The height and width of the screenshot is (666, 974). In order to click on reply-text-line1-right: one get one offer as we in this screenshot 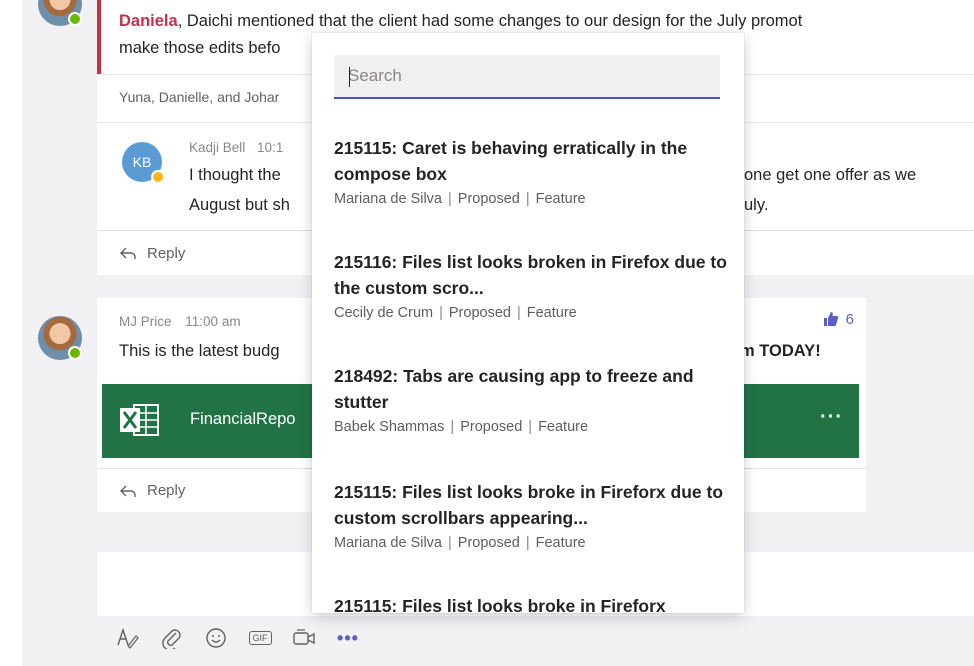, I will do `click(830, 175)`.